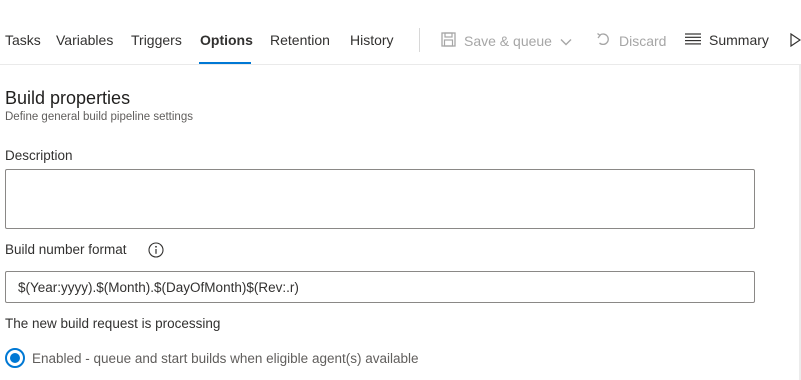  I want to click on save-and-queue-button: Save & queue, so click(506, 41).